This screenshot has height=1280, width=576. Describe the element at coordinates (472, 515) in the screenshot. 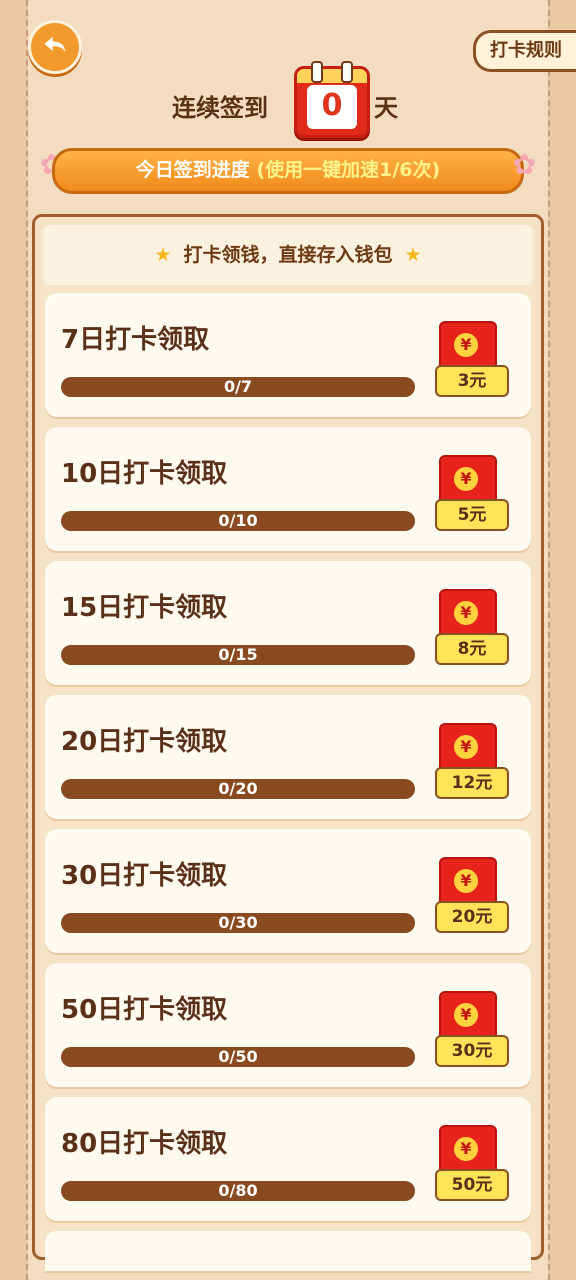

I see `reward-amount: 5元` at that location.